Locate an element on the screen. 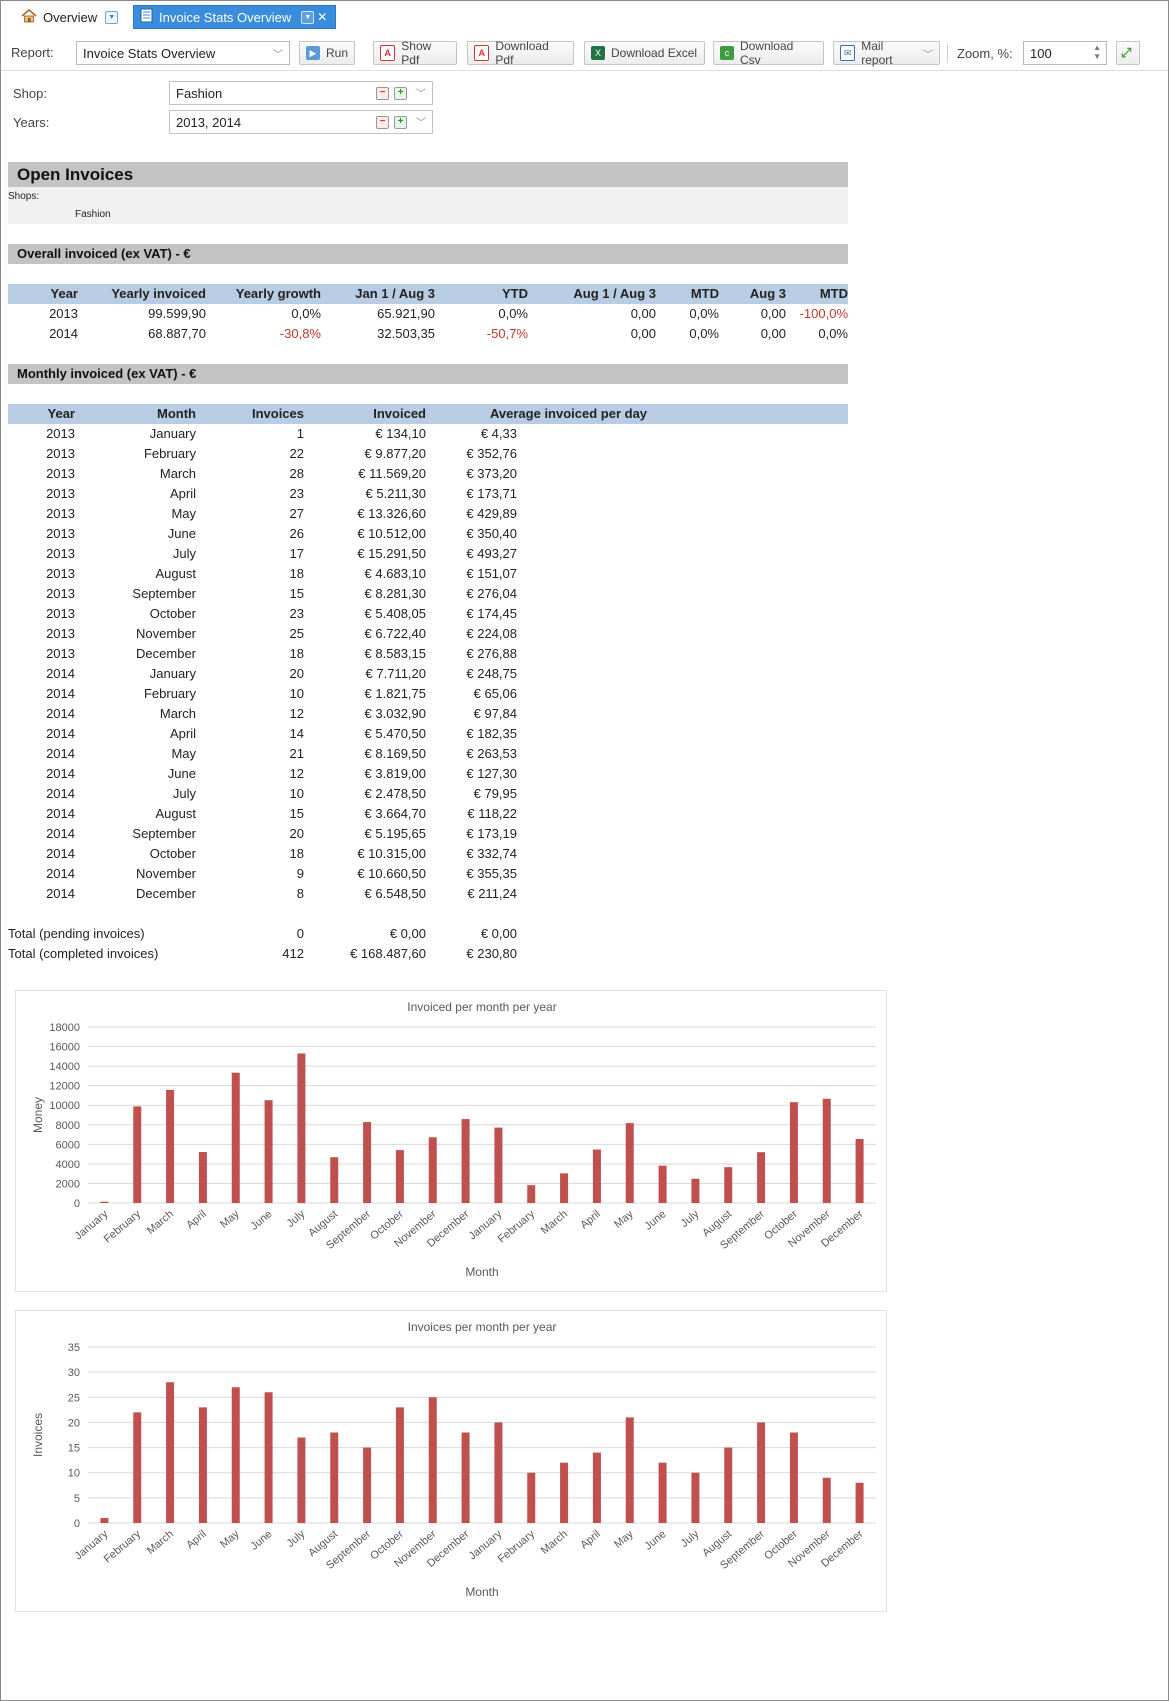  table-cell: November is located at coordinates (166, 873).